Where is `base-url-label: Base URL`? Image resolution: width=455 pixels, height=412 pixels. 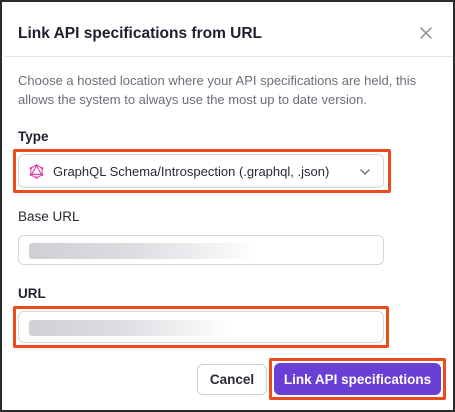
base-url-label: Base URL is located at coordinates (49, 216).